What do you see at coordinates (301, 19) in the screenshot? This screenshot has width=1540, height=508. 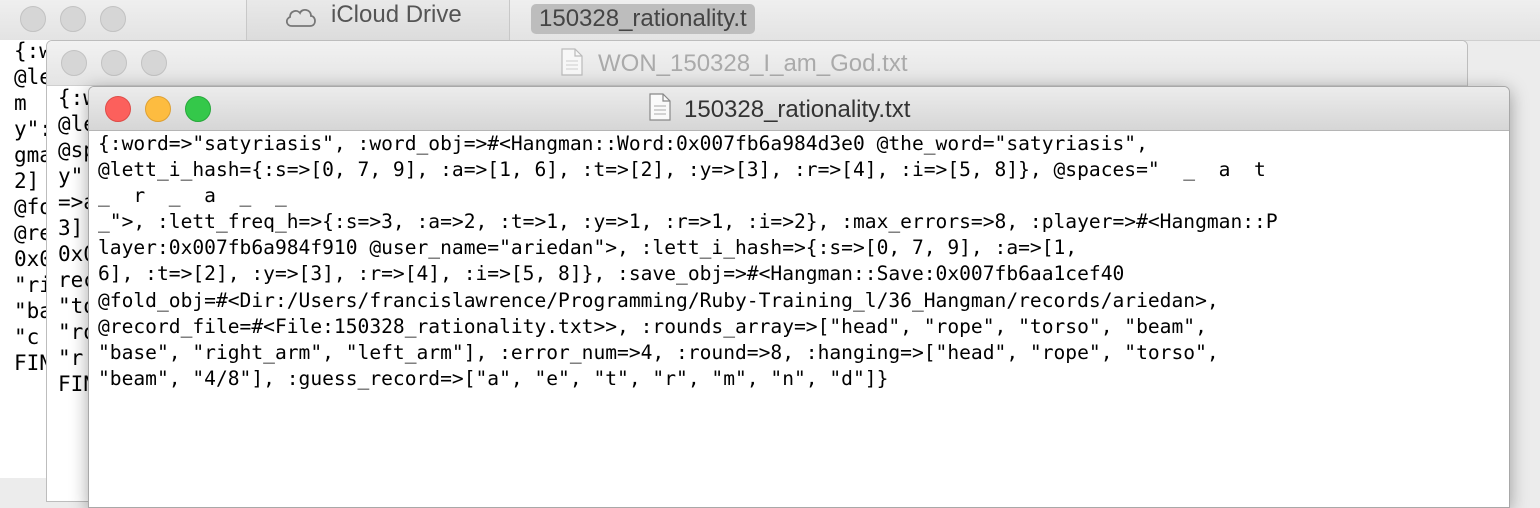 I see `cloud-icon` at bounding box center [301, 19].